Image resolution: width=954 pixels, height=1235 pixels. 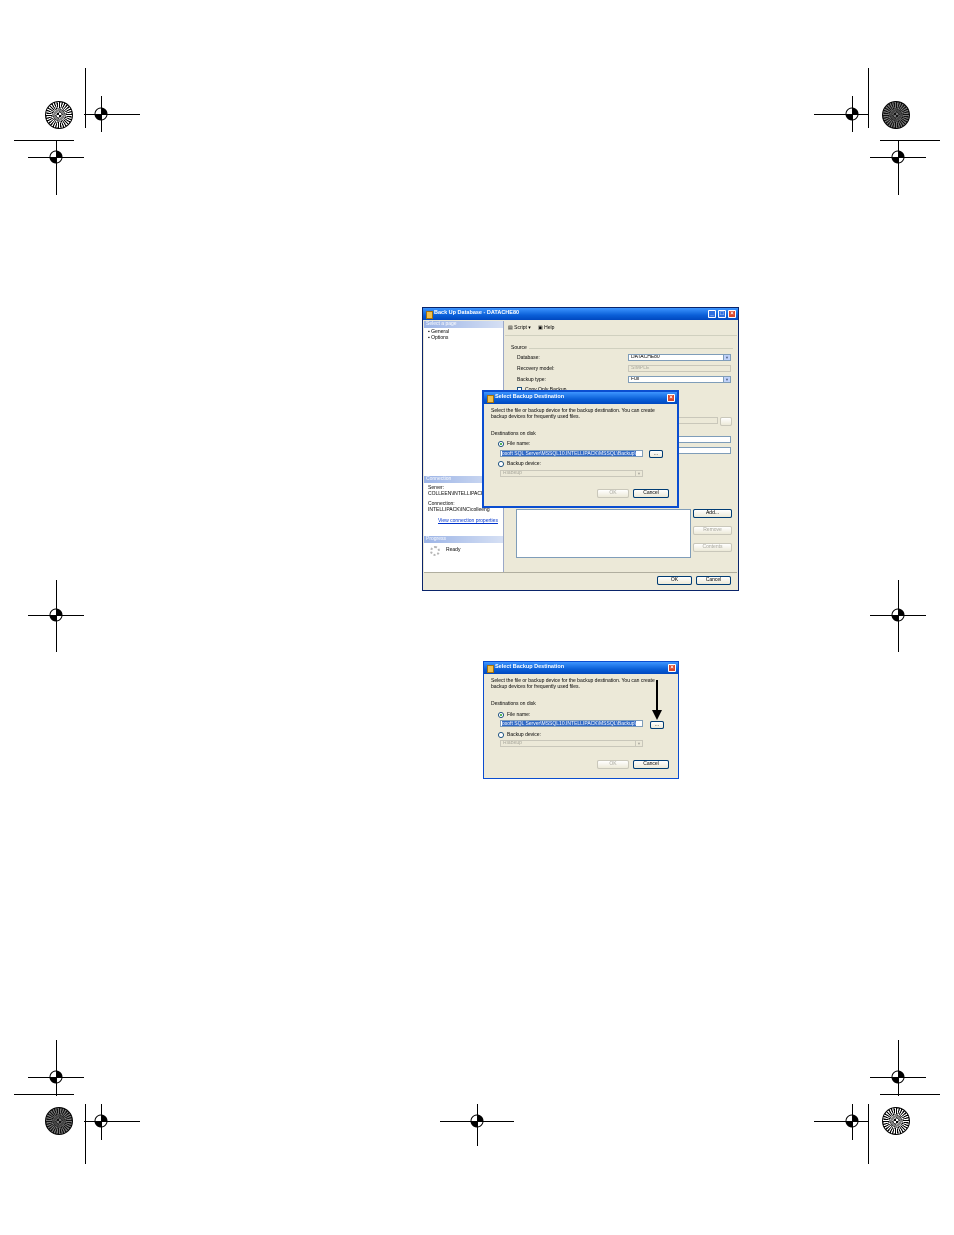 I want to click on script-button: ▤ Script ▾, so click(x=519, y=328).